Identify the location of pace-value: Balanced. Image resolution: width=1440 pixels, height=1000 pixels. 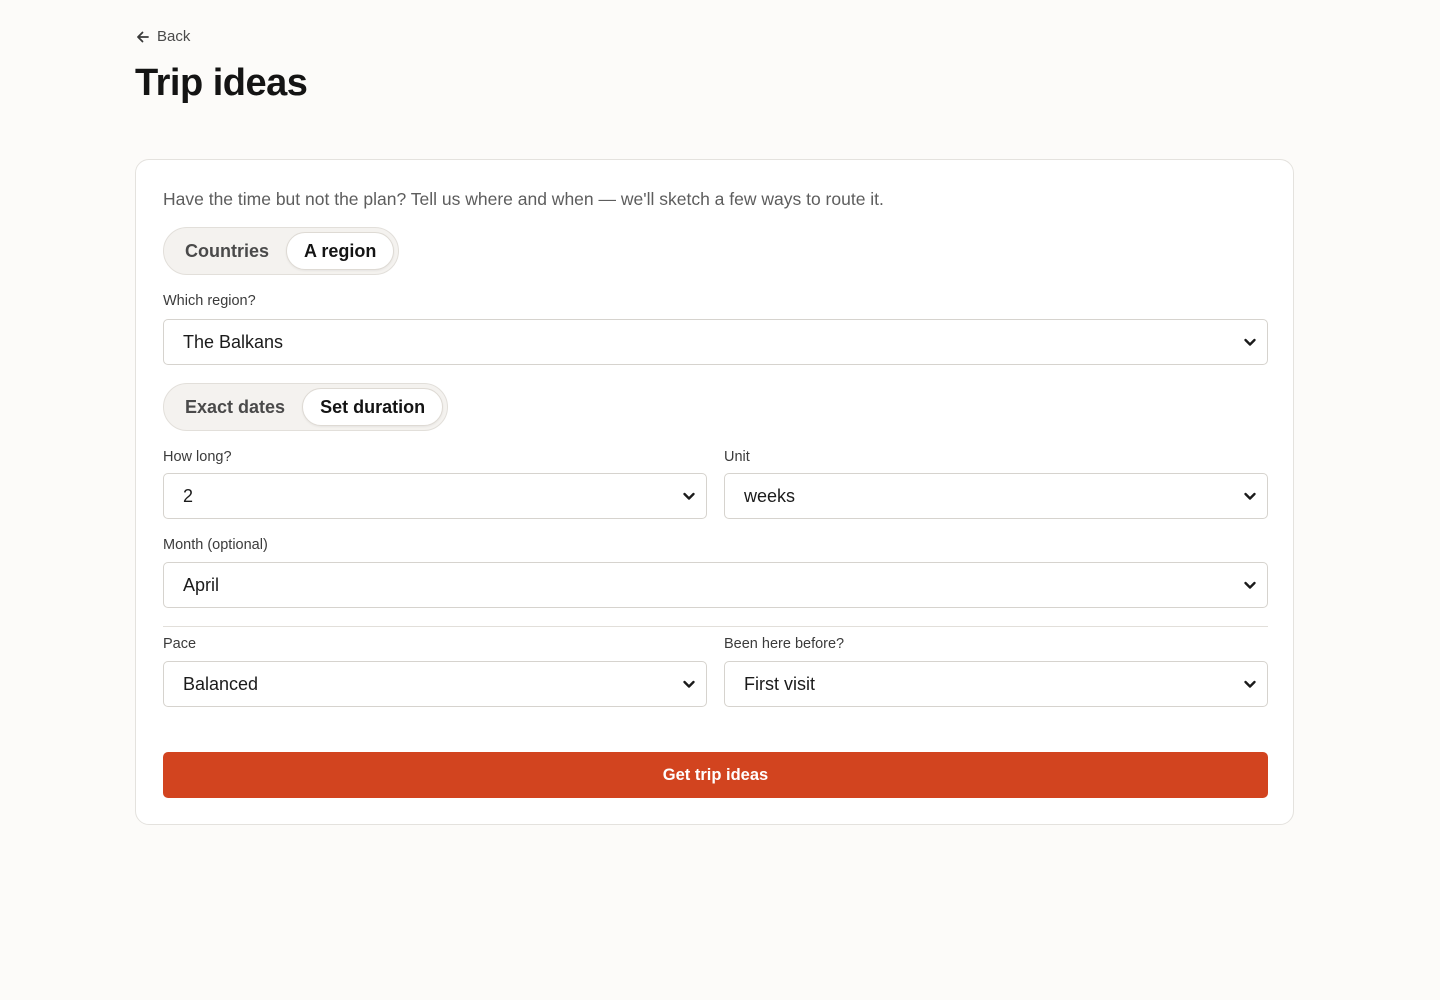
(221, 683).